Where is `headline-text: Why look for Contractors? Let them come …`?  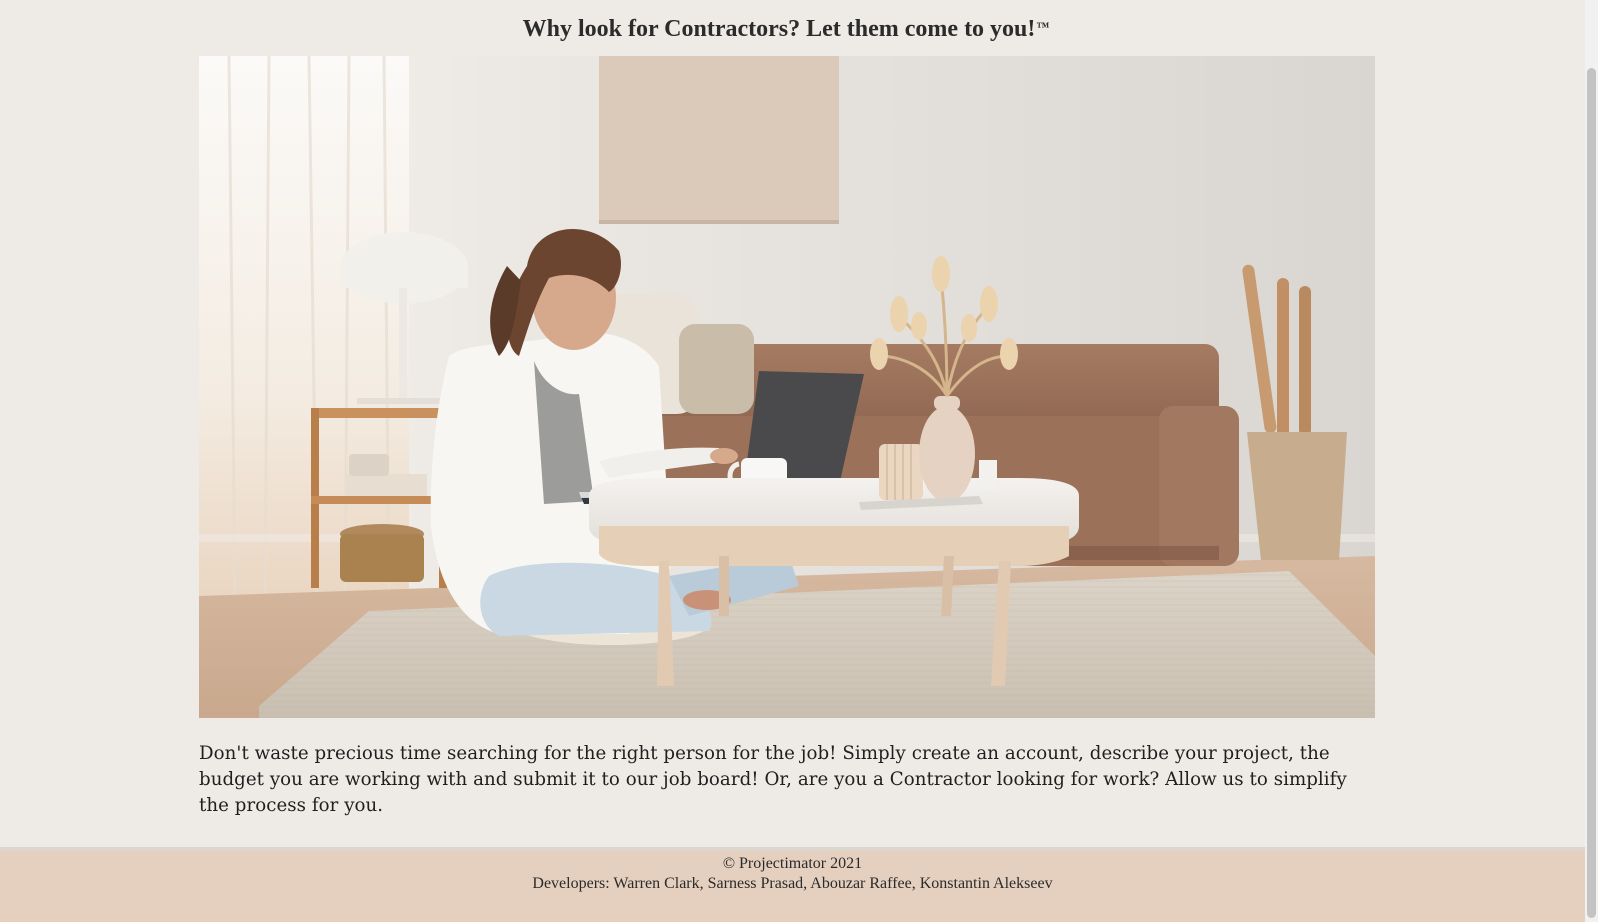
headline-text: Why look for Contractors? Let them come … is located at coordinates (779, 29).